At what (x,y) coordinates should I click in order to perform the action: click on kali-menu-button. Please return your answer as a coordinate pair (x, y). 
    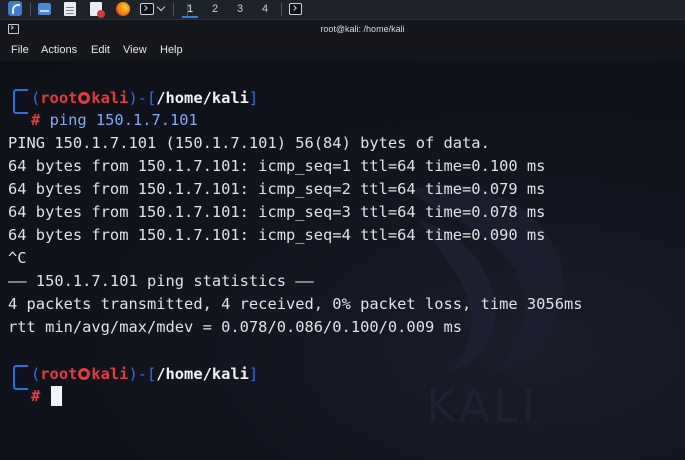
    Looking at the image, I should click on (15, 9).